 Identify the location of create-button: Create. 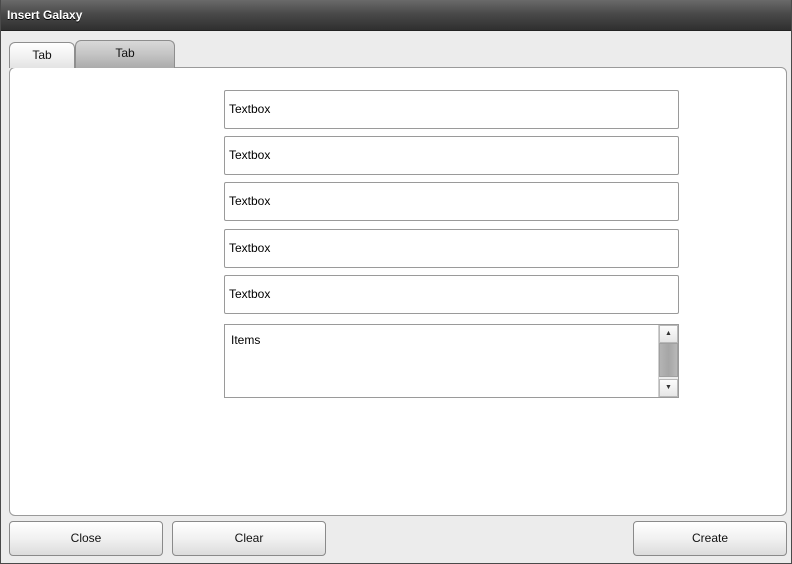
(710, 538).